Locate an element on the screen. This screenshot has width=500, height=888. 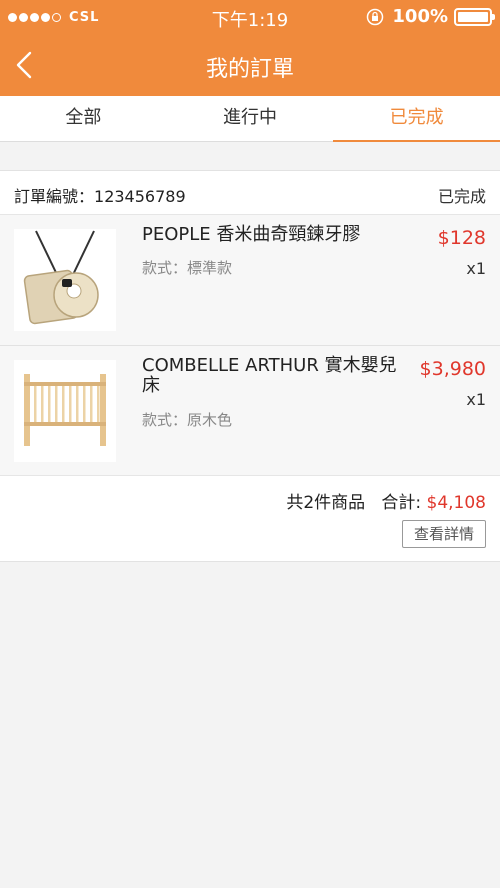
product-image-necklace is located at coordinates (65, 280).